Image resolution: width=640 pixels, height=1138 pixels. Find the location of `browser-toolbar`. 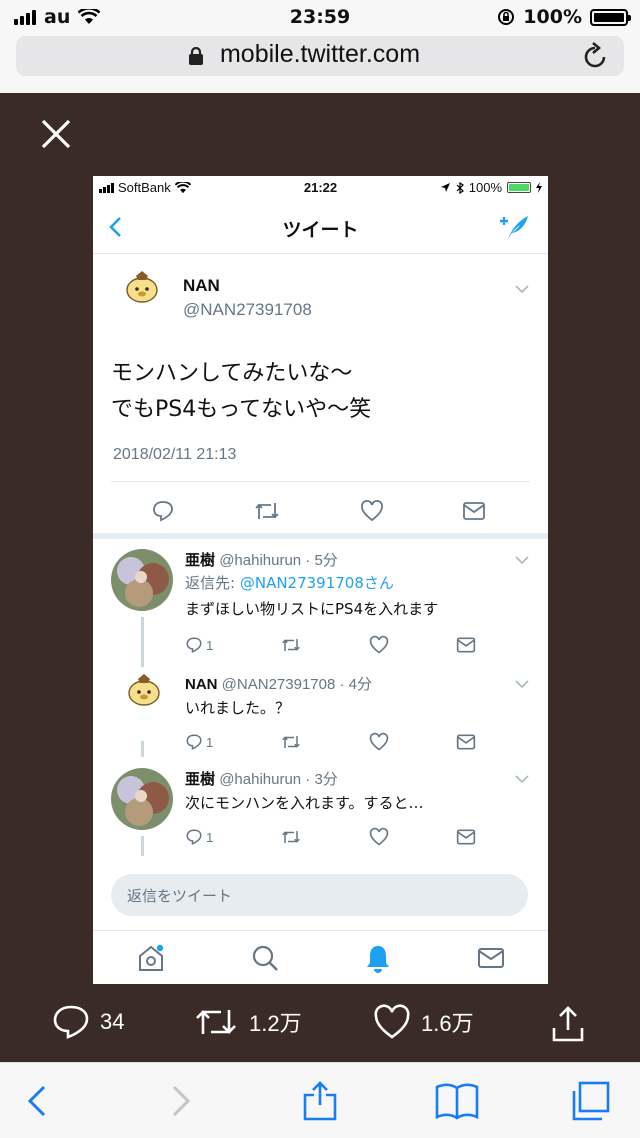

browser-toolbar is located at coordinates (320, 1100).